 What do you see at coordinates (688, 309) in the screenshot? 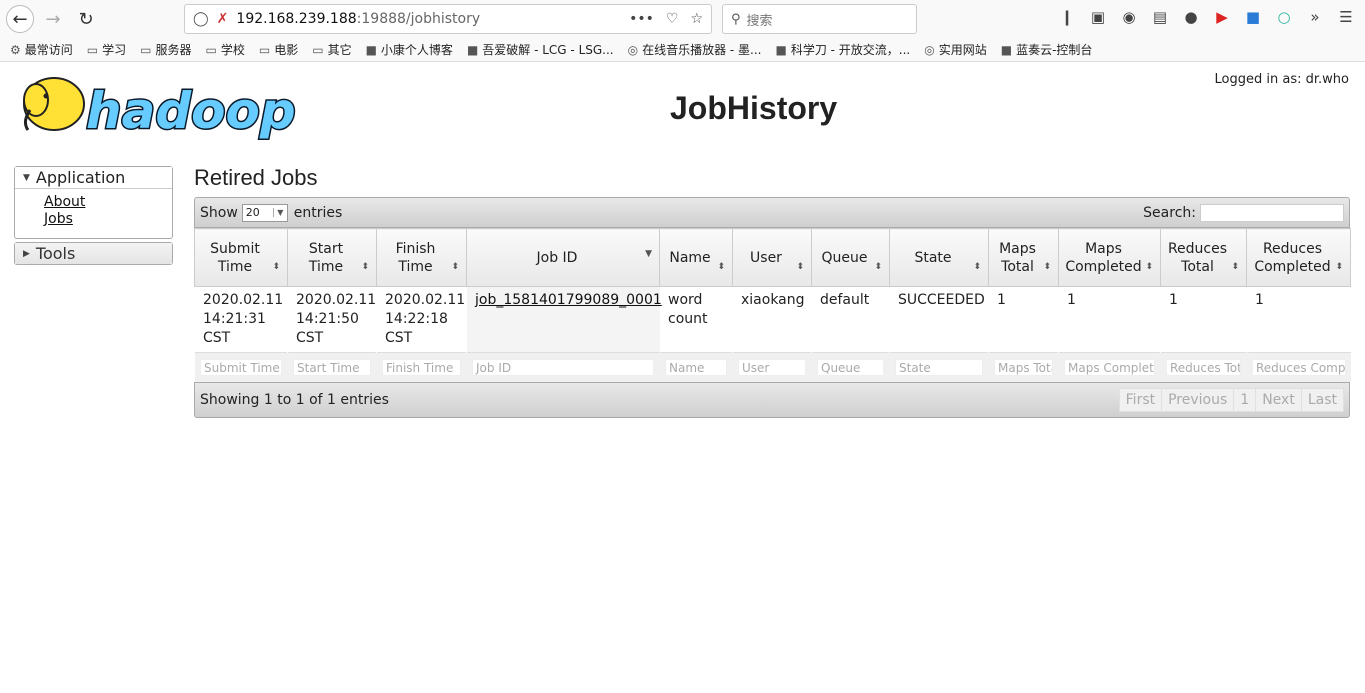
I see `table-cell: word count` at bounding box center [688, 309].